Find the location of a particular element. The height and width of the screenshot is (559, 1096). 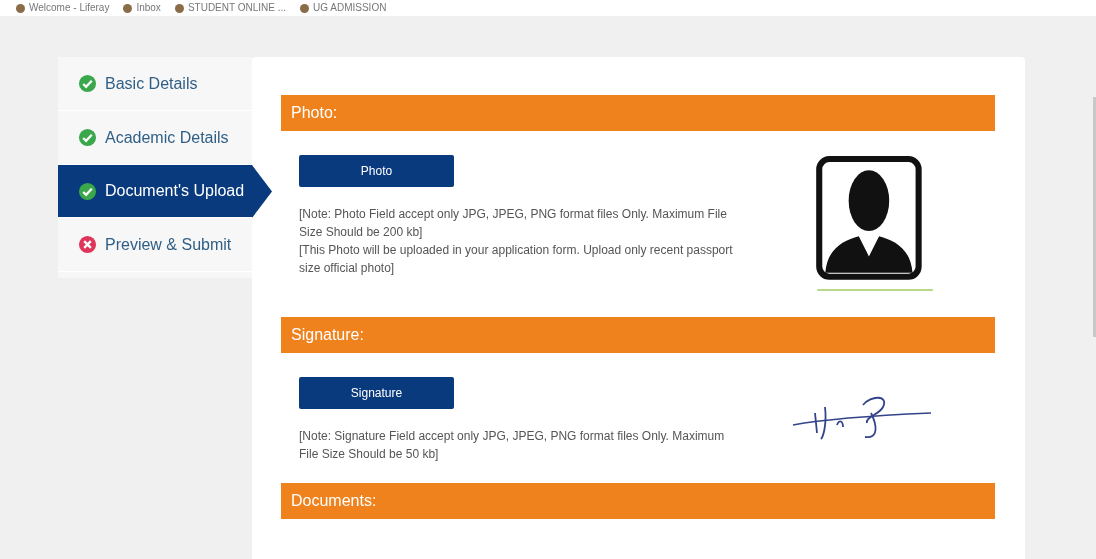

note-text: [Note: Signature Field accept only JPG, JPEG, PNG format files Only. Maximum File Size Should be 50 kb] is located at coordinates (512, 445).